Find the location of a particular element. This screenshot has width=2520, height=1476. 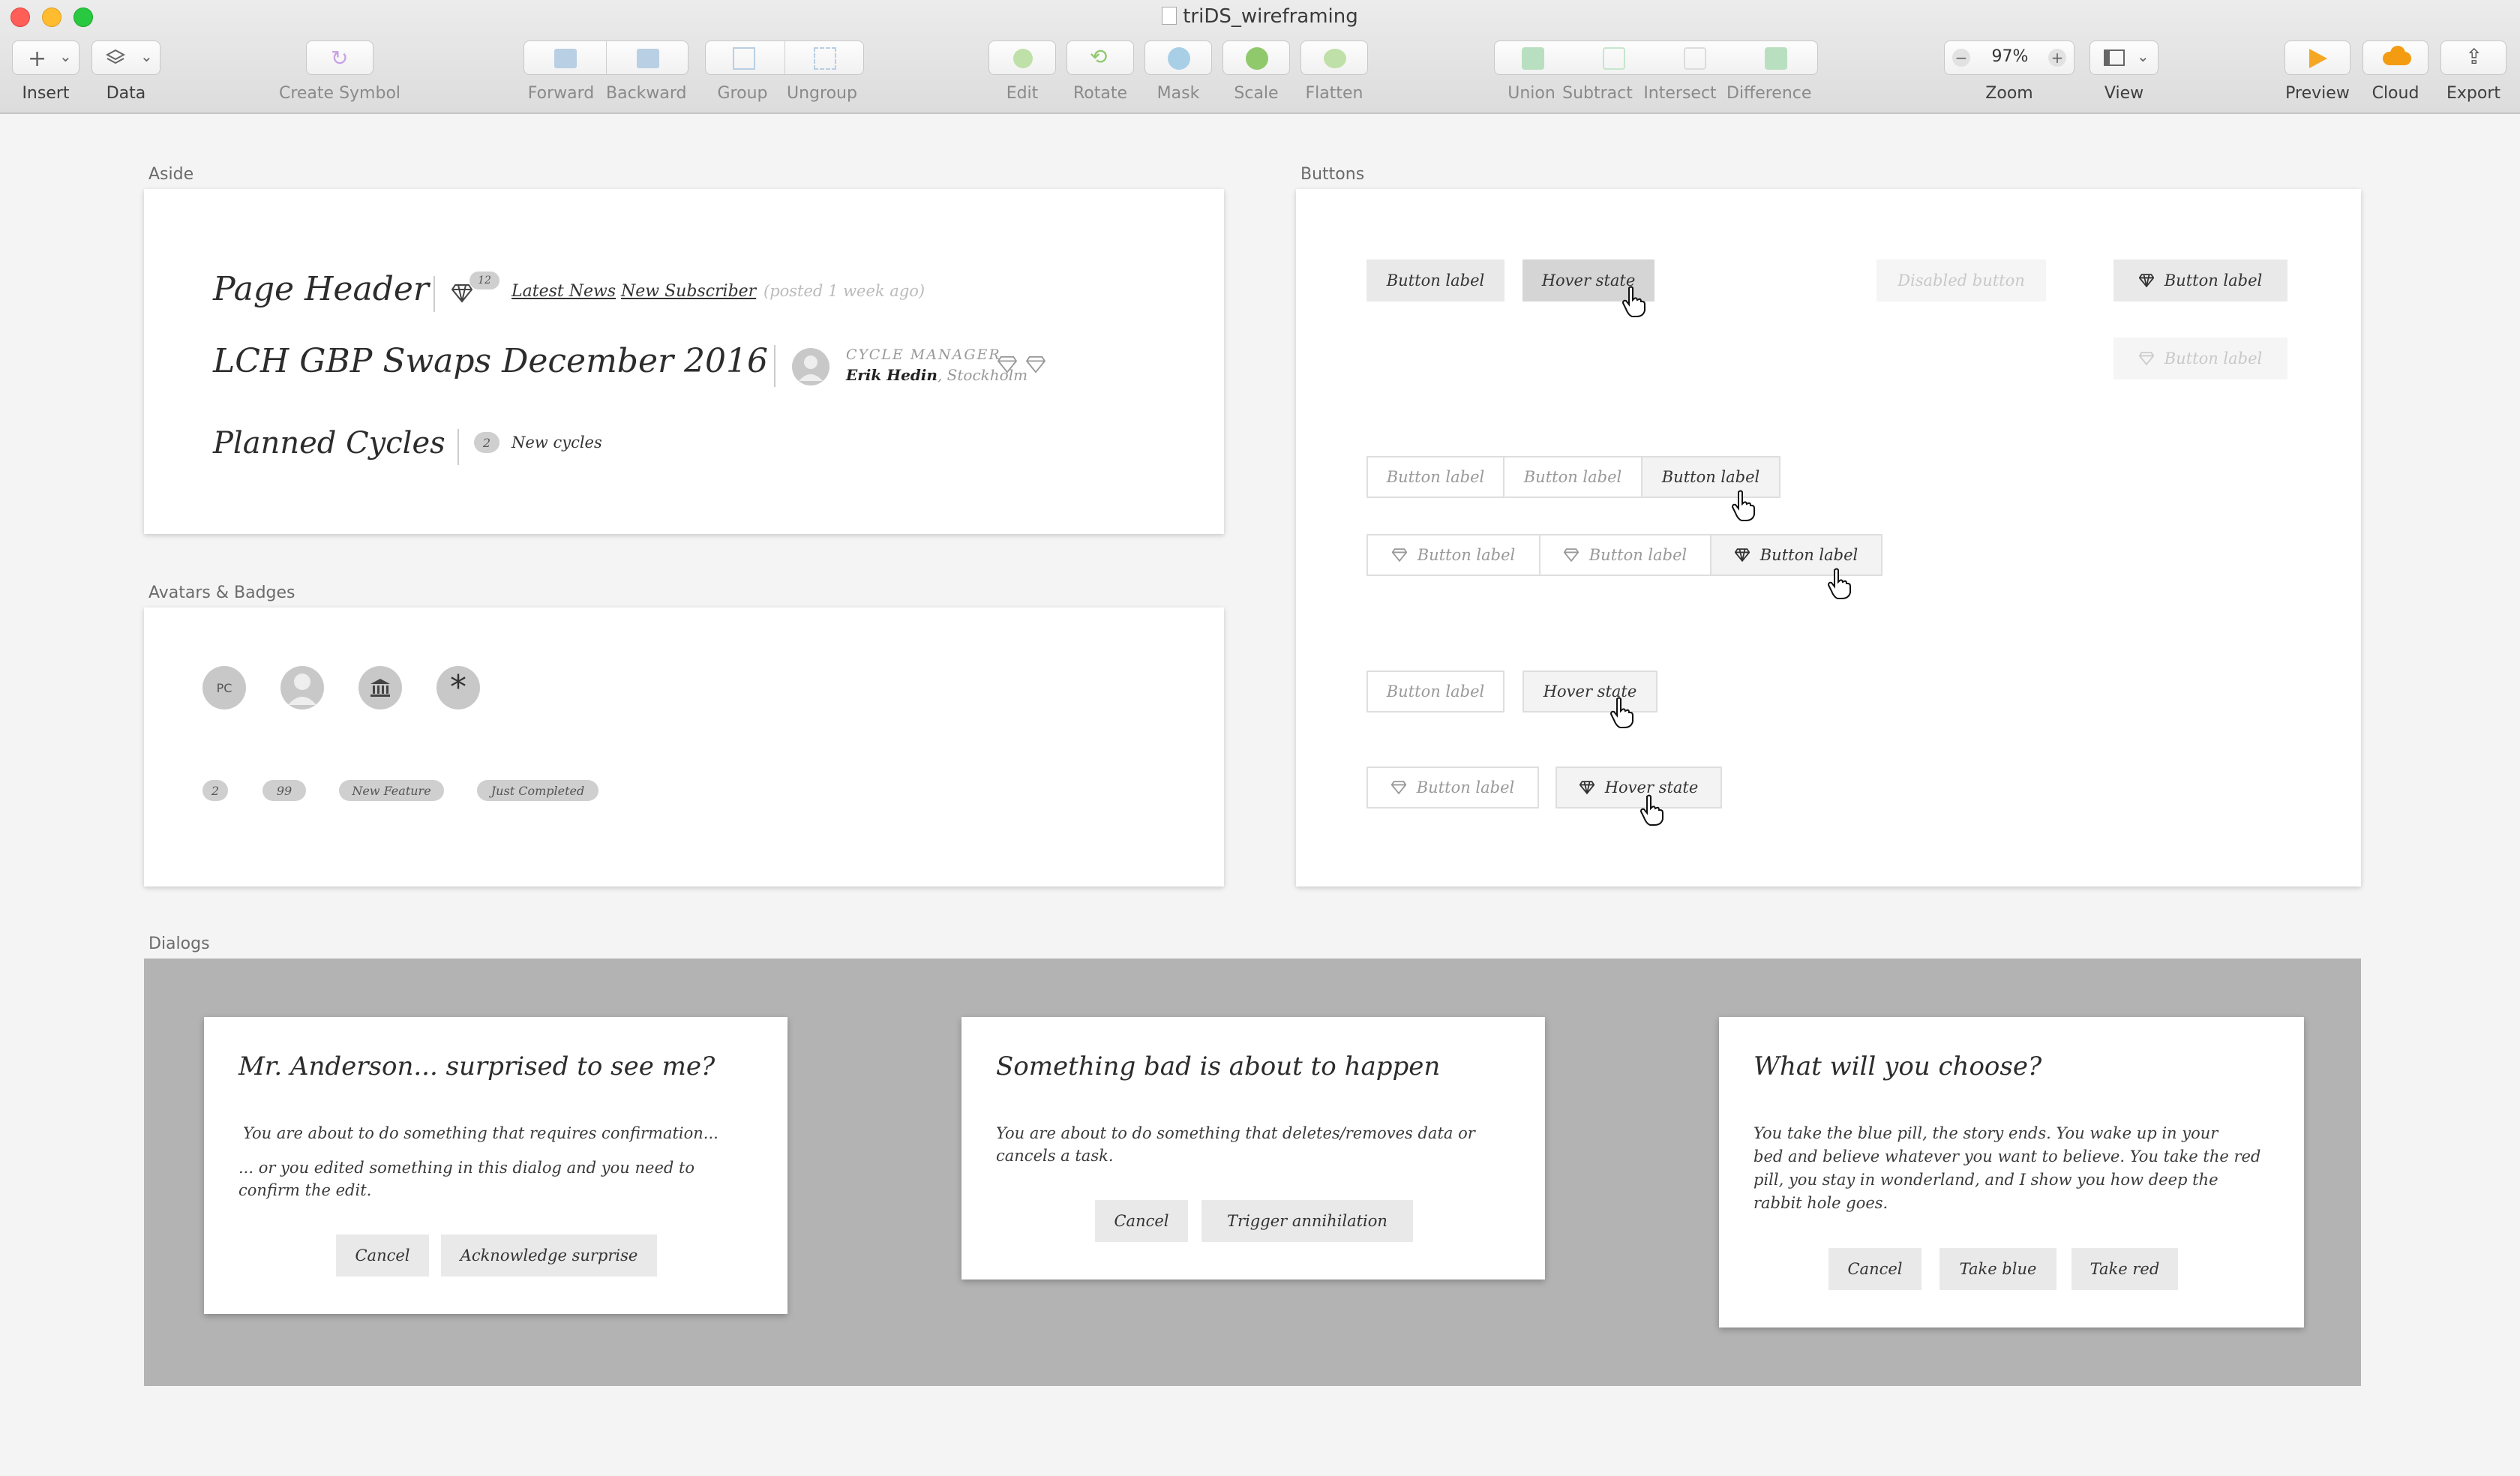

cloud-button is located at coordinates (2395, 57).